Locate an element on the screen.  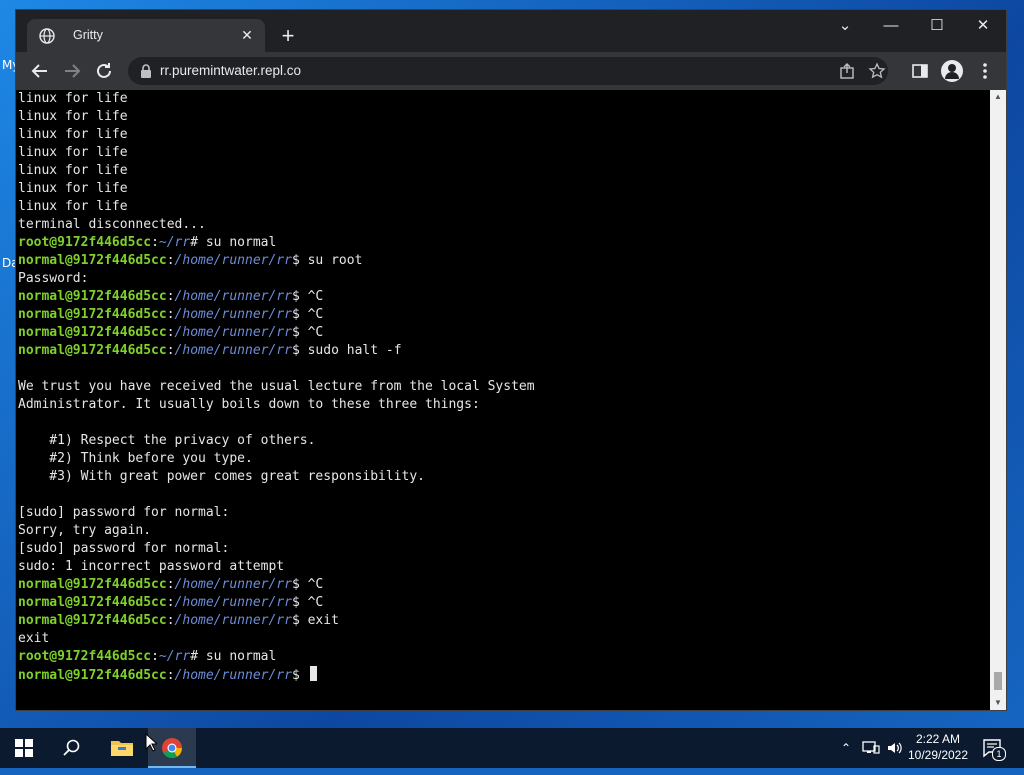
scrollbar-thumb is located at coordinates (998, 681).